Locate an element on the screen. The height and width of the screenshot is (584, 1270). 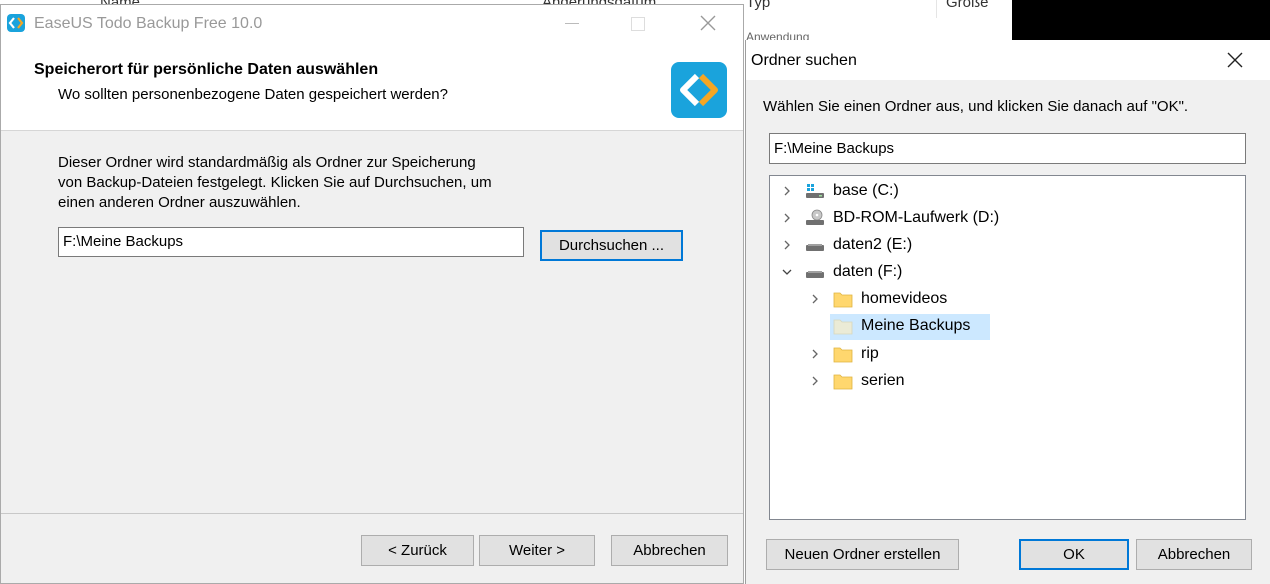
background-dark-area is located at coordinates (1141, 20).